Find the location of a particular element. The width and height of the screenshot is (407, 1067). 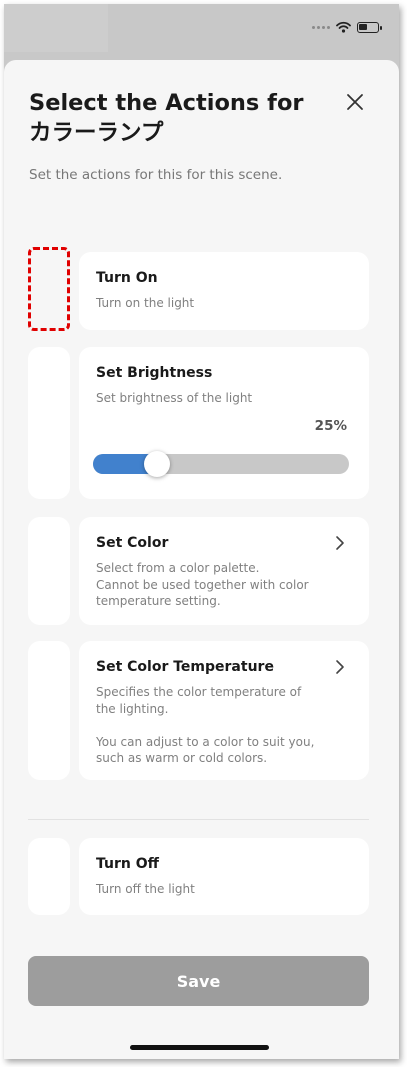

checkbox-set-brightness is located at coordinates (49, 423).